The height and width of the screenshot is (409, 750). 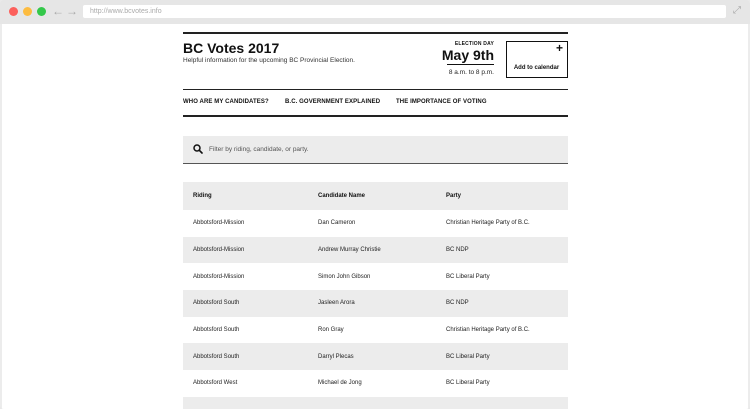 What do you see at coordinates (375, 163) in the screenshot?
I see `search-underline` at bounding box center [375, 163].